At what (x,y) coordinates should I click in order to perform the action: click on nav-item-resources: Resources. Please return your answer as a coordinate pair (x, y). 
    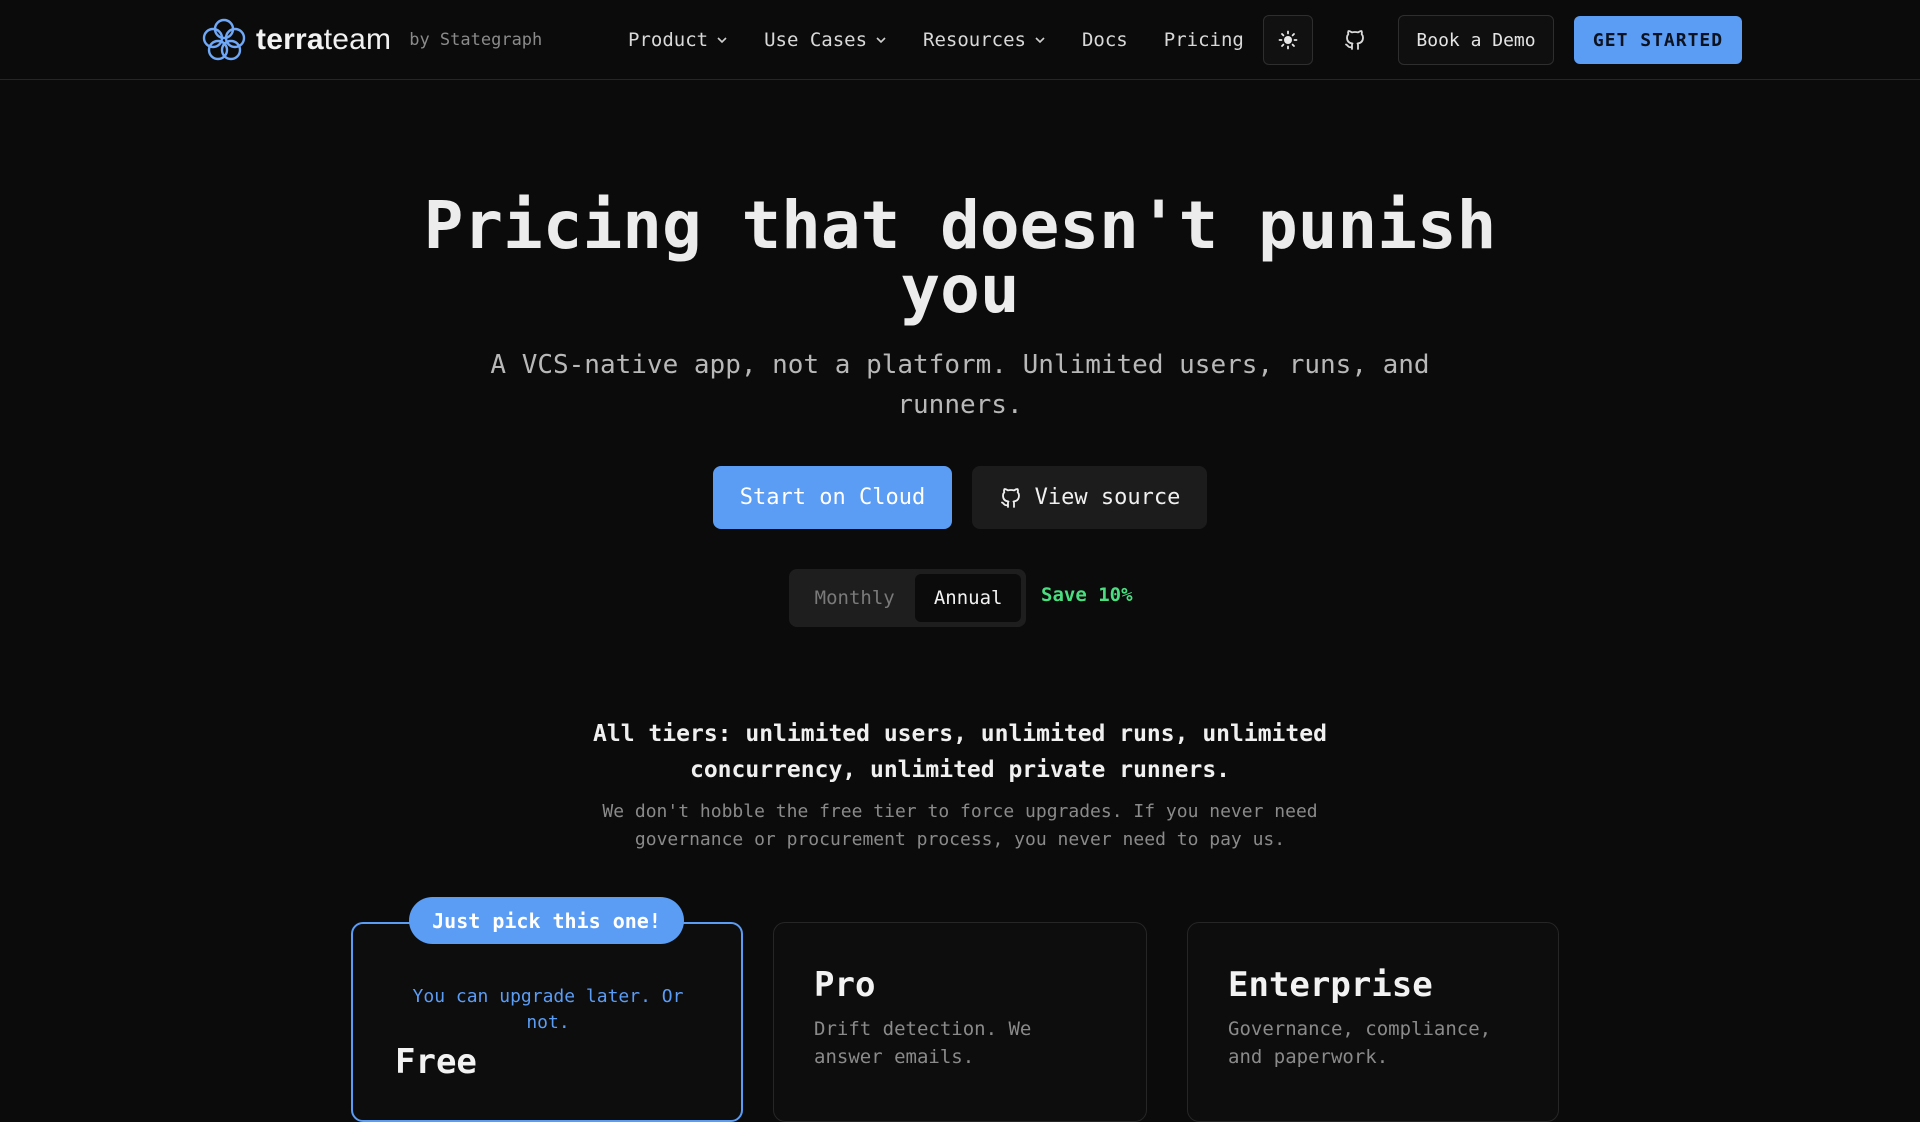
    Looking at the image, I should click on (984, 40).